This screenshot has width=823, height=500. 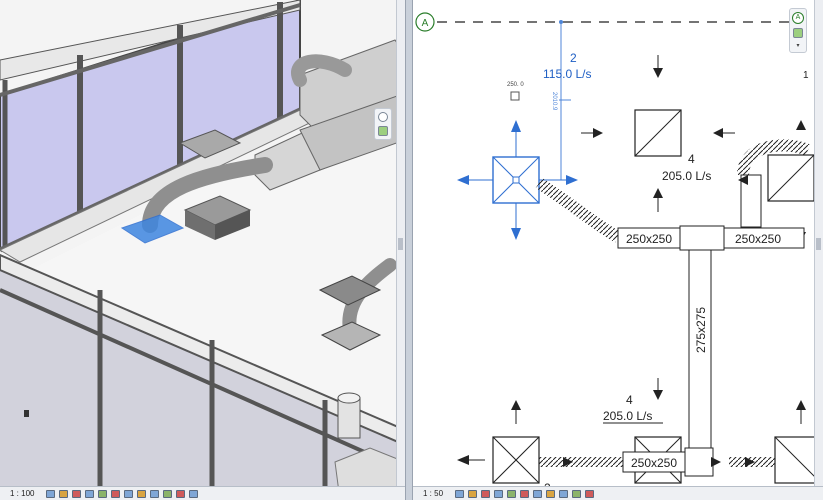 I want to click on duct-size-right: 250x250, so click(x=758, y=239).